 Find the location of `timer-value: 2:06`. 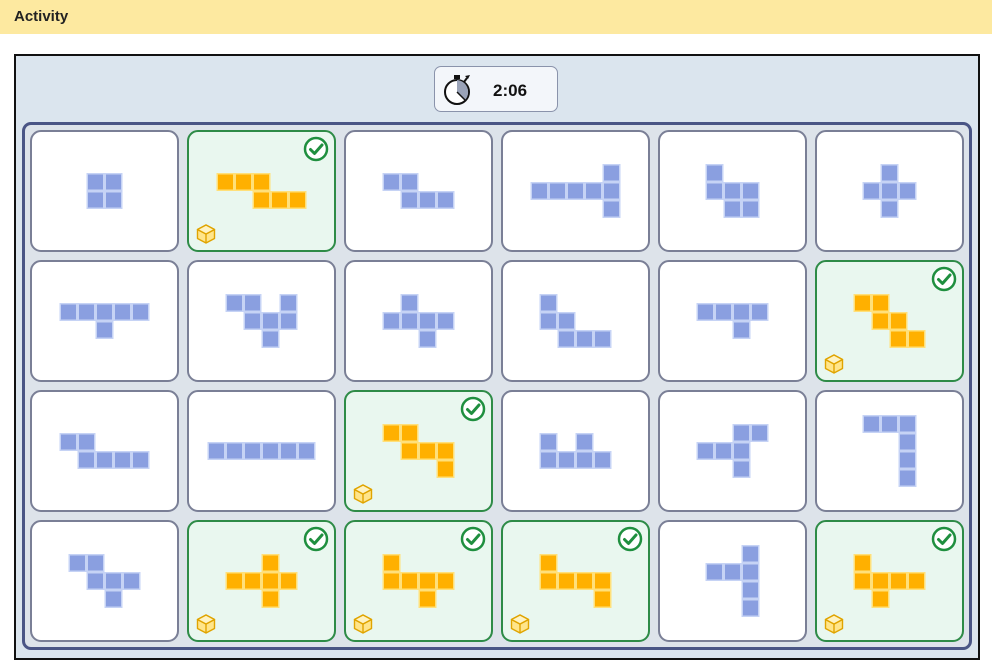

timer-value: 2:06 is located at coordinates (510, 90).